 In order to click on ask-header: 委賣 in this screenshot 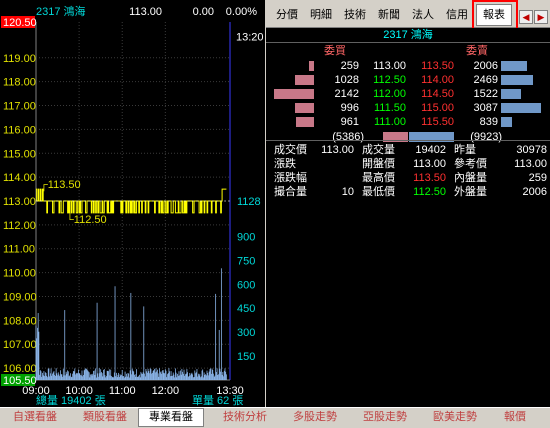, I will do `click(477, 51)`.